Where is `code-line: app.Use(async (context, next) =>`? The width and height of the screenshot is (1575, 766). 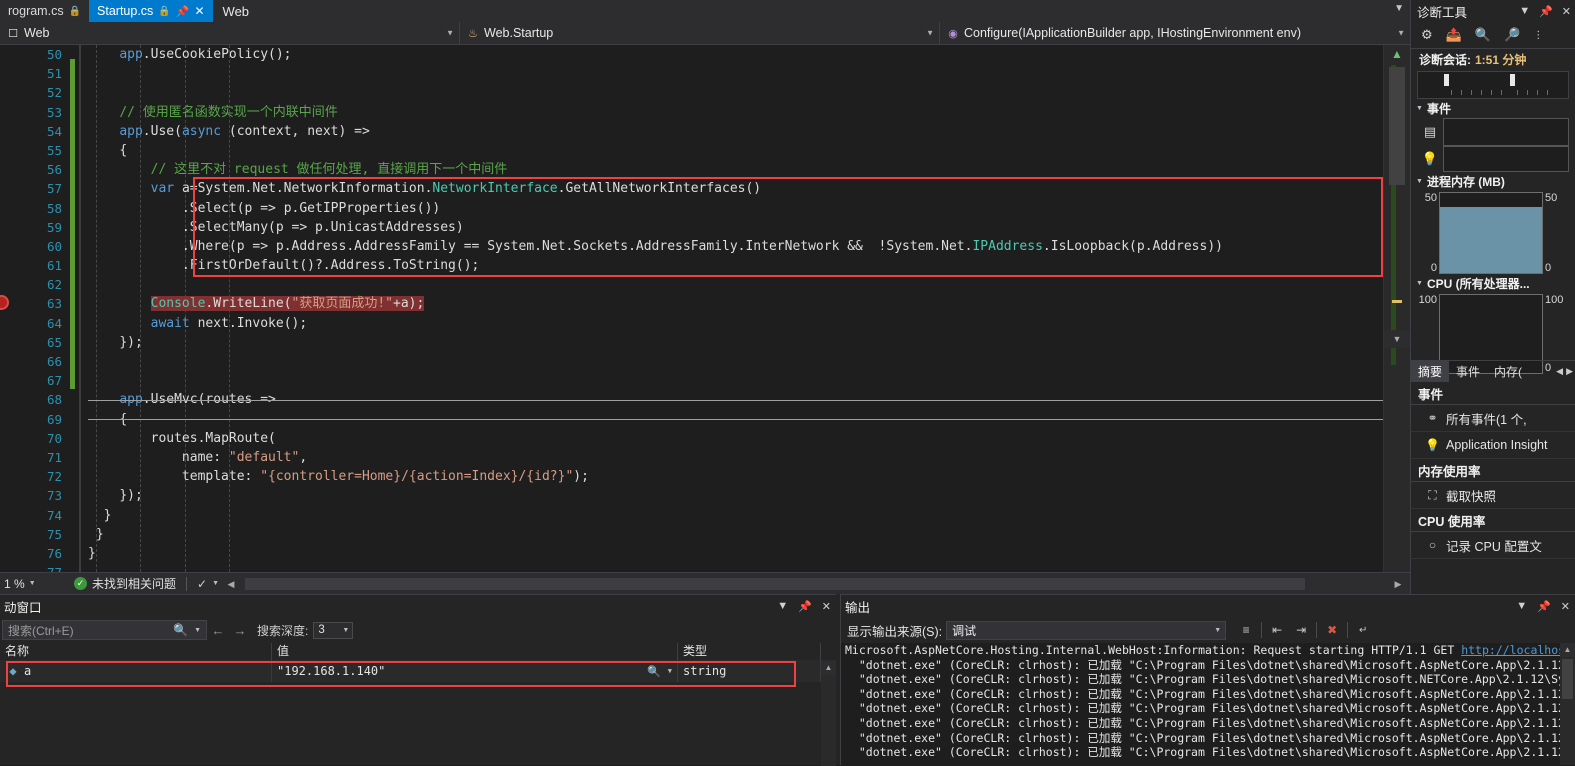
code-line: app.Use(async (context, next) => is located at coordinates (736, 131).